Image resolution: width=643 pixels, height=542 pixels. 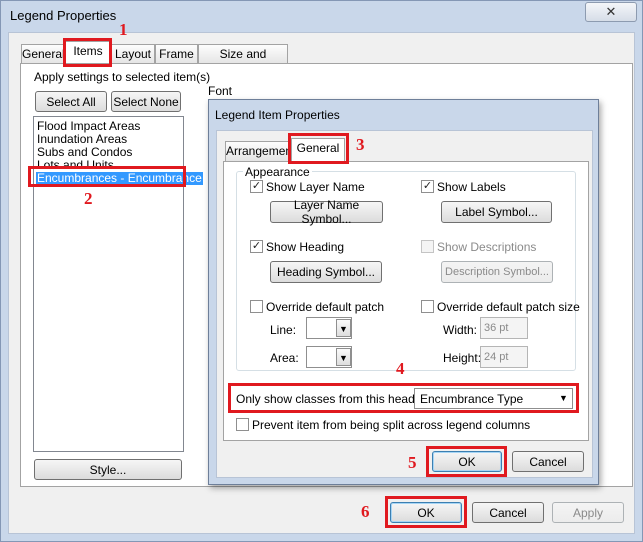 What do you see at coordinates (329, 357) in the screenshot?
I see `area-patch-dropdown: ▼` at bounding box center [329, 357].